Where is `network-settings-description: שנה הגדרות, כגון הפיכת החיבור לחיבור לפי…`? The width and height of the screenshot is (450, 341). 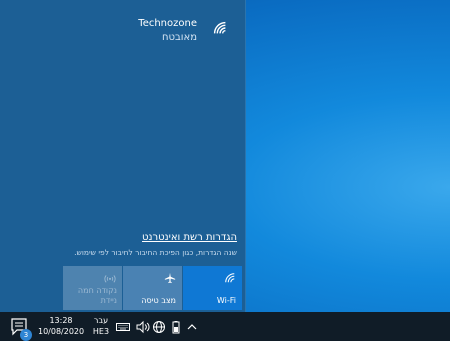
network-settings-description: שנה הגדרות, כגון הפיכת החיבור לחיבור לפי… is located at coordinates (155, 252).